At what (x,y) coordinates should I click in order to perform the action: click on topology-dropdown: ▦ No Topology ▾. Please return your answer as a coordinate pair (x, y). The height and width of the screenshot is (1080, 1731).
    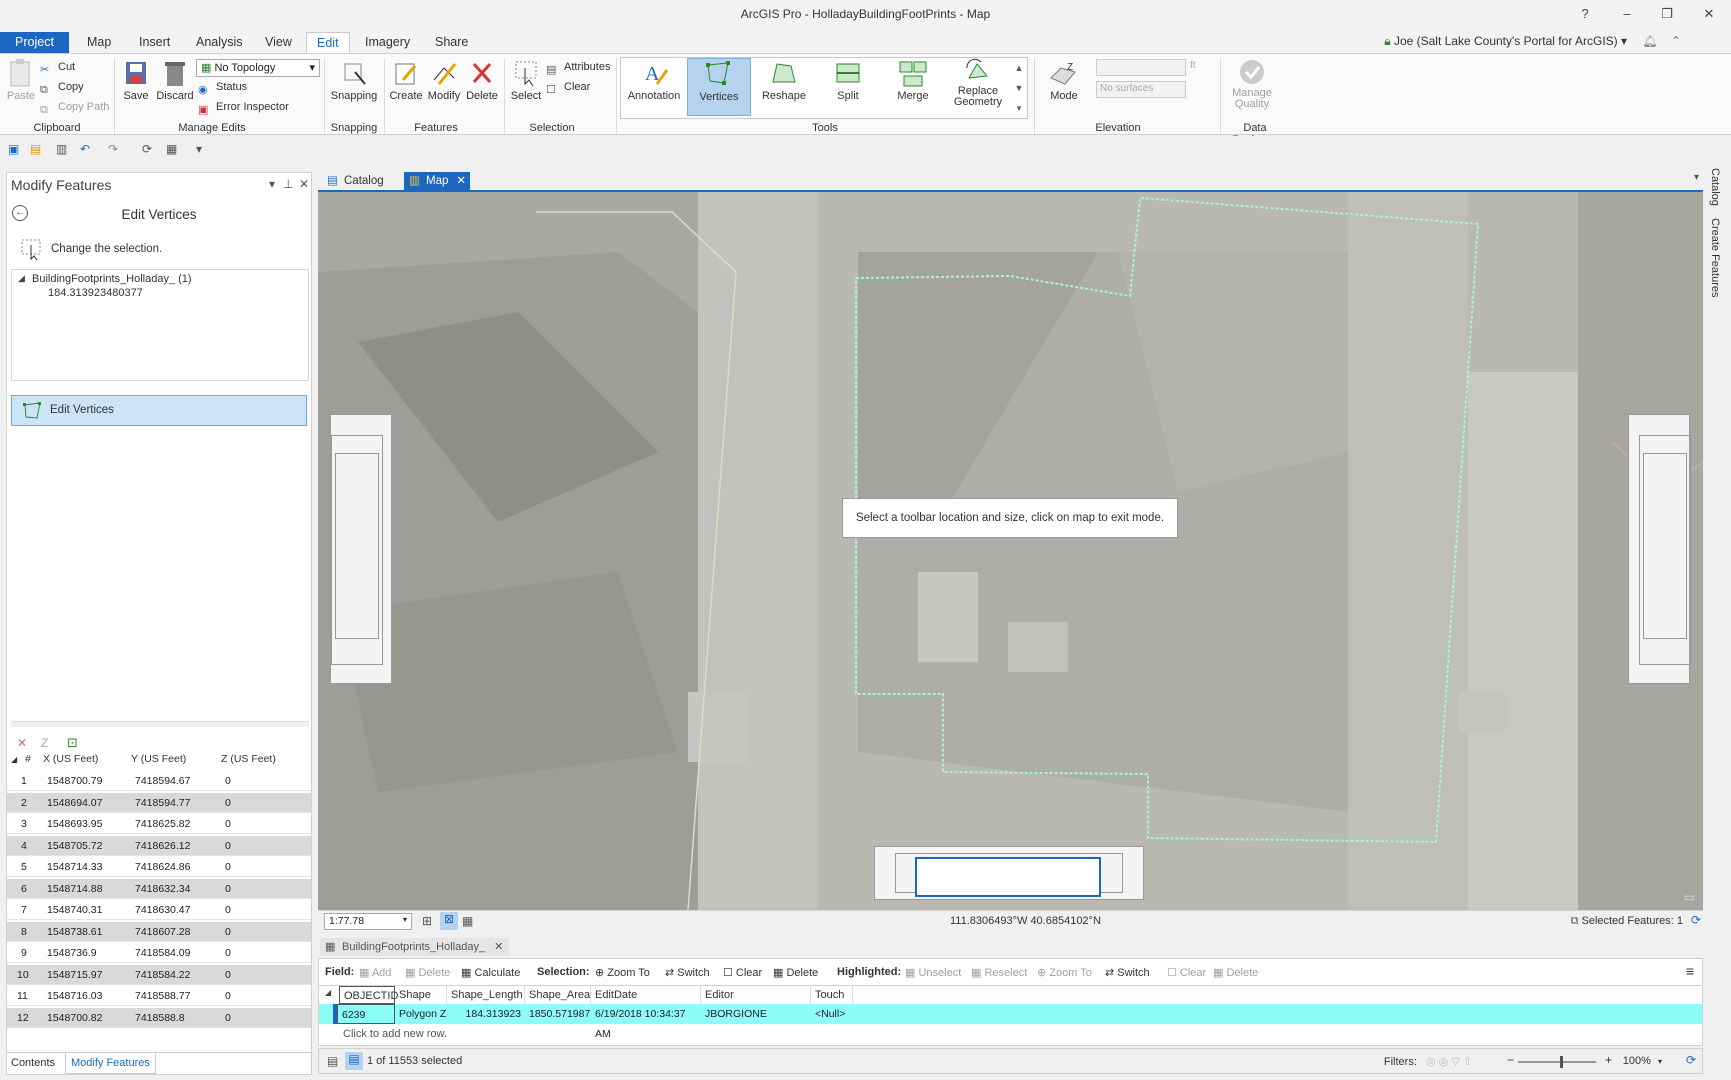
    Looking at the image, I should click on (258, 68).